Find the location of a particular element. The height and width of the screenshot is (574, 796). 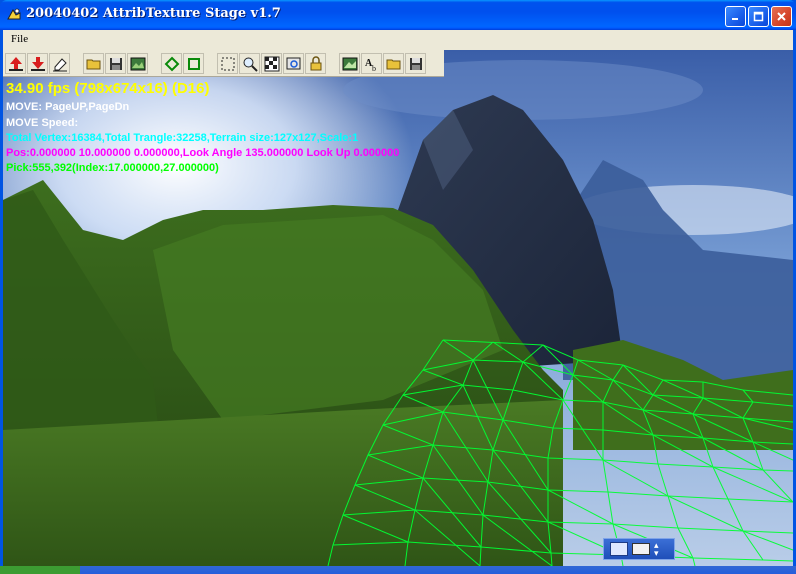

raise-terrain-icon is located at coordinates (15, 63).